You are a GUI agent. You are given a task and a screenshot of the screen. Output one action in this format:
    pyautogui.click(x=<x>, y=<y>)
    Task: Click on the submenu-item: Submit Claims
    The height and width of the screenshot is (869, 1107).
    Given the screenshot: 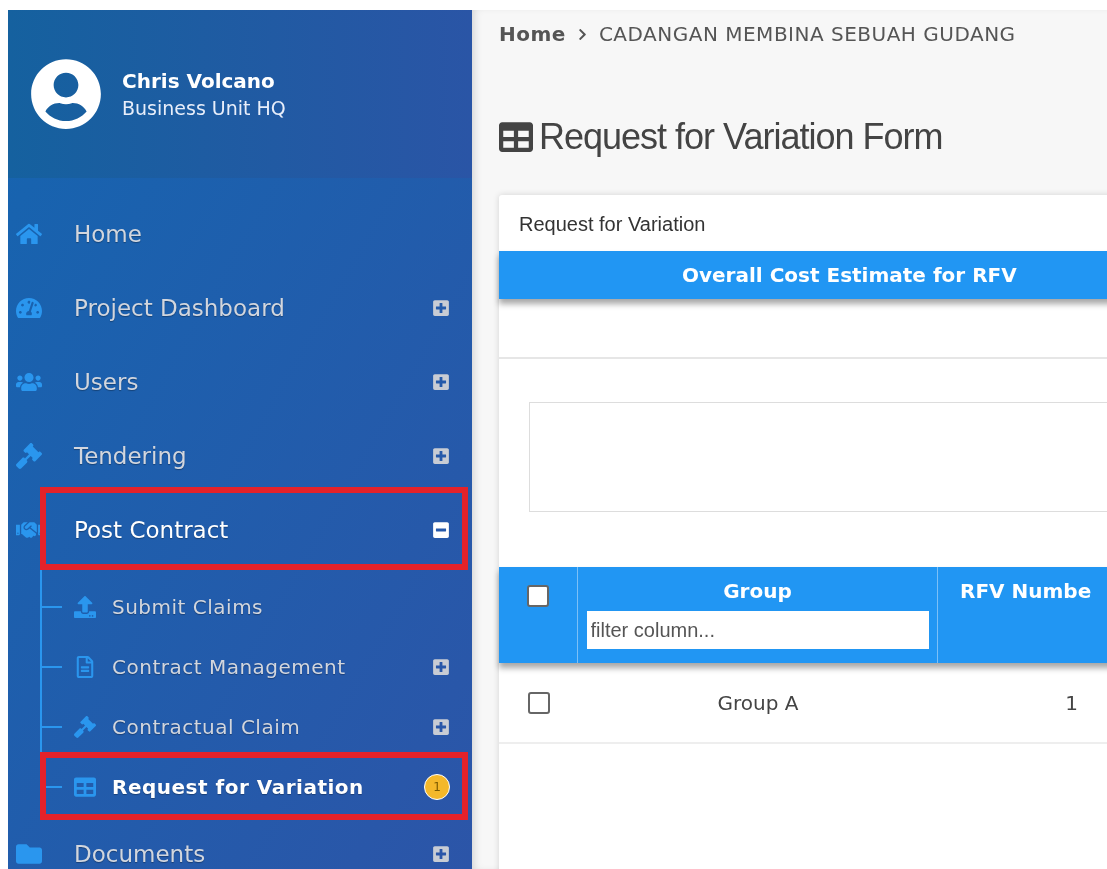 What is the action you would take?
    pyautogui.click(x=281, y=607)
    